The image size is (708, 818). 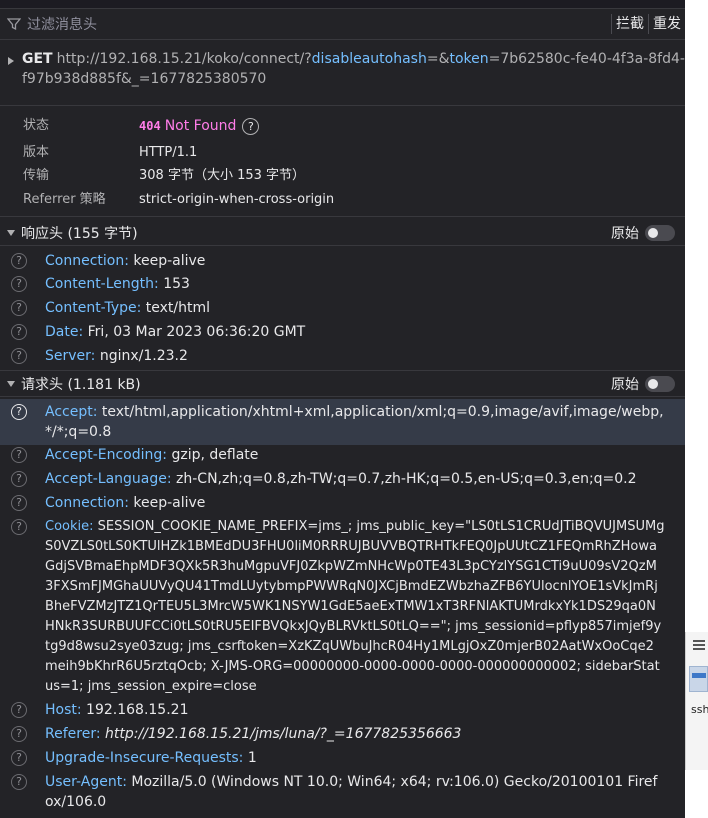 What do you see at coordinates (14, 24) in the screenshot?
I see `filter-icon` at bounding box center [14, 24].